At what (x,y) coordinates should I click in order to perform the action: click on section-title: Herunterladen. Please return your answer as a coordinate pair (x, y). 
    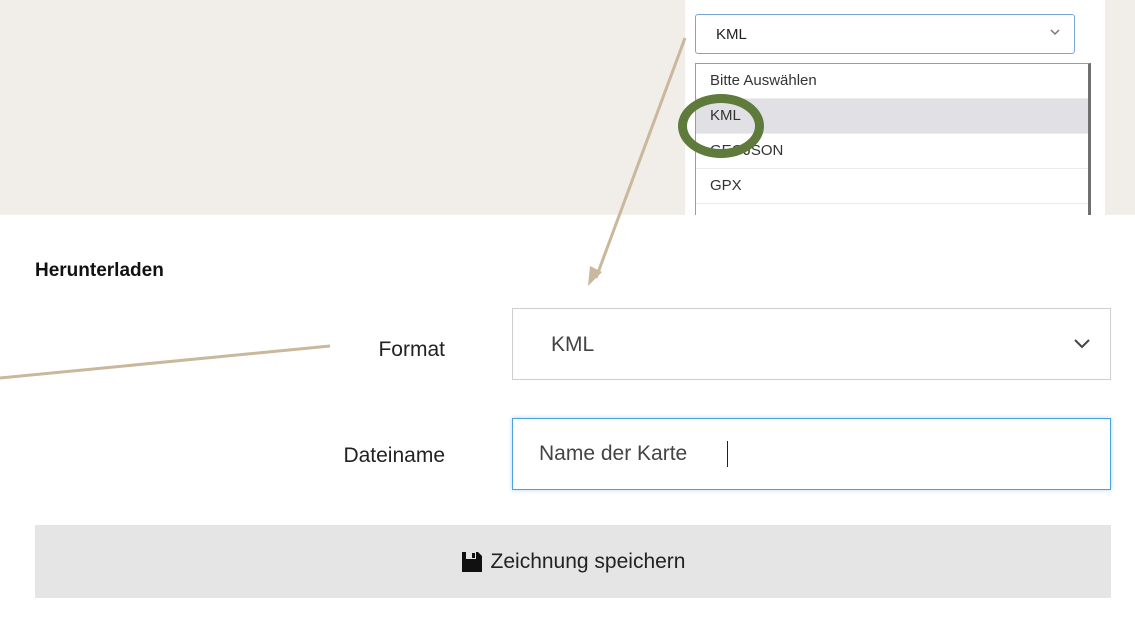
    Looking at the image, I should click on (99, 270).